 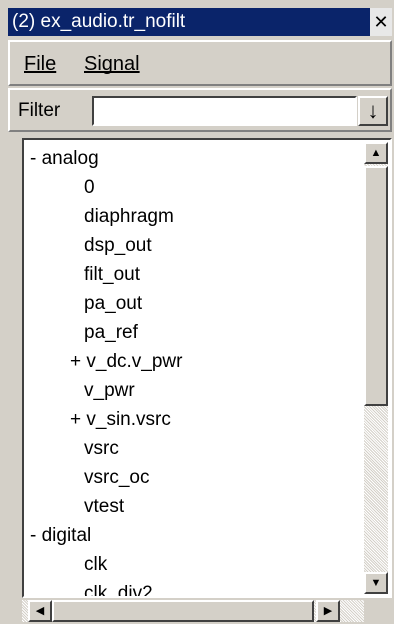 What do you see at coordinates (376, 153) in the screenshot?
I see `scroll-up-icon: ▲` at bounding box center [376, 153].